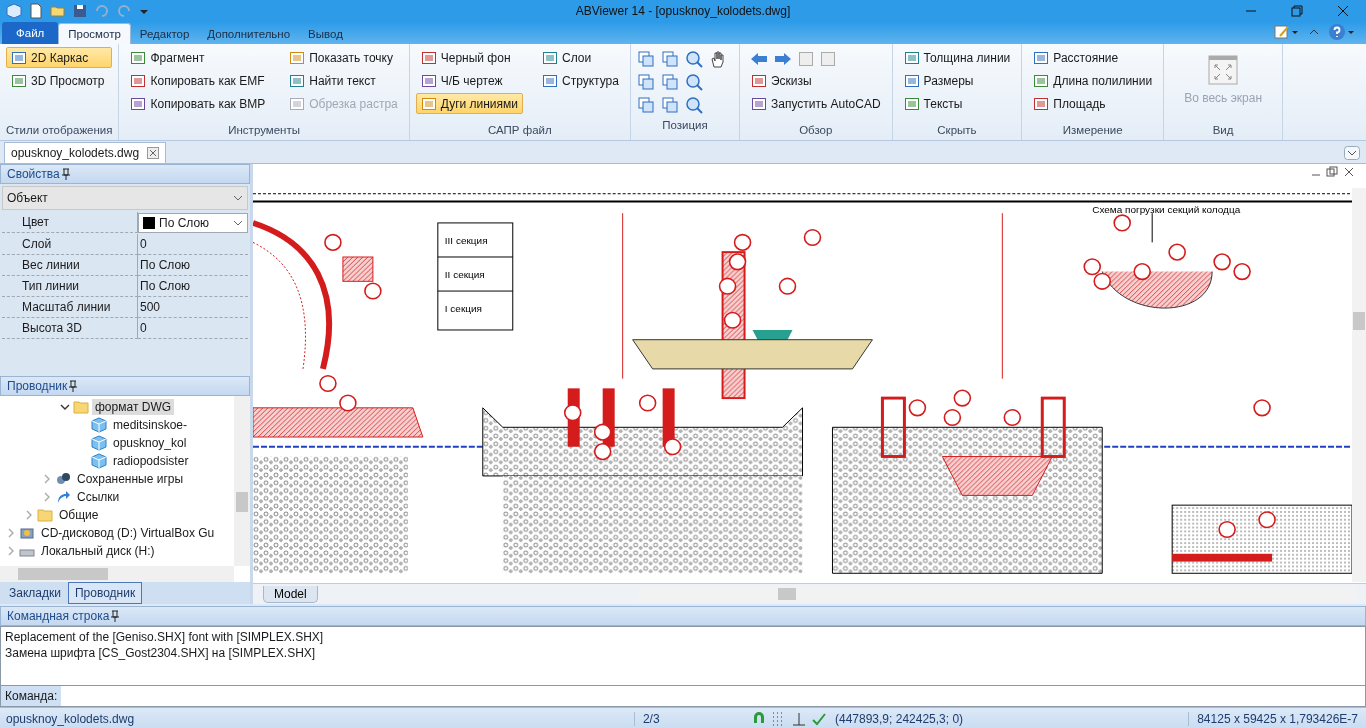 The width and height of the screenshot is (1366, 728). What do you see at coordinates (1287, 32) in the screenshot?
I see `style-edit-icon` at bounding box center [1287, 32].